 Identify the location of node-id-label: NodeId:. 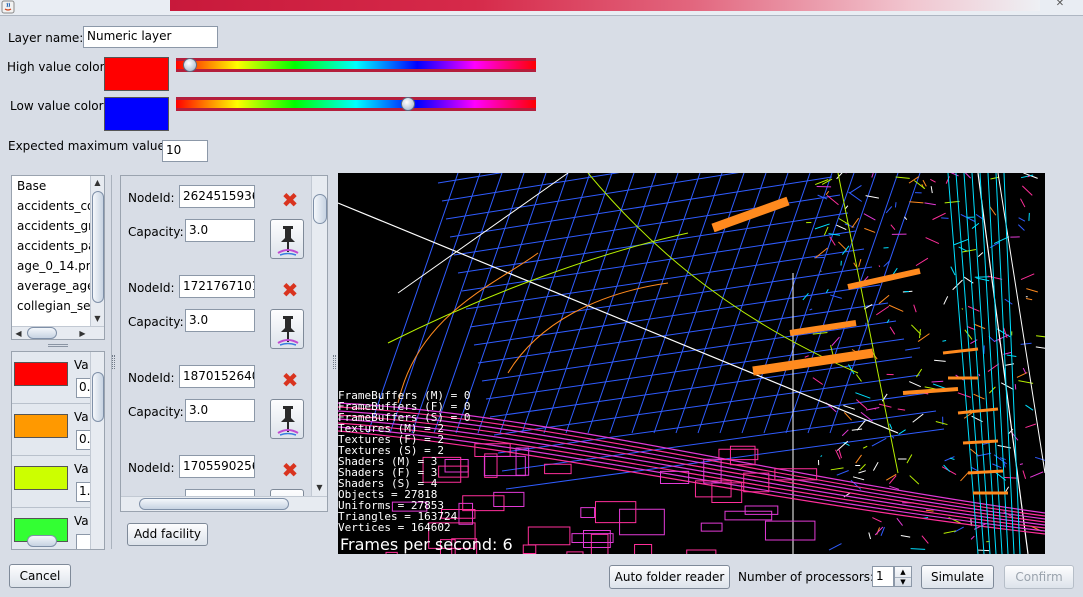
(151, 378).